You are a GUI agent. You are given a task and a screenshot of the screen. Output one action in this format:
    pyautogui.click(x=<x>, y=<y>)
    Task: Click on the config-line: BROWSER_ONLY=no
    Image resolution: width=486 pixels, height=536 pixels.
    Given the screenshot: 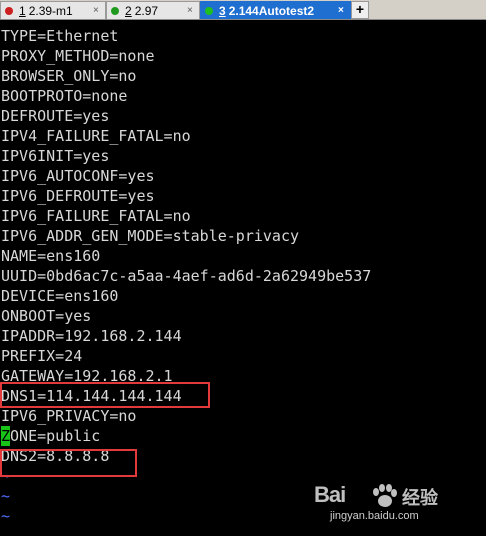 What is the action you would take?
    pyautogui.click(x=69, y=76)
    